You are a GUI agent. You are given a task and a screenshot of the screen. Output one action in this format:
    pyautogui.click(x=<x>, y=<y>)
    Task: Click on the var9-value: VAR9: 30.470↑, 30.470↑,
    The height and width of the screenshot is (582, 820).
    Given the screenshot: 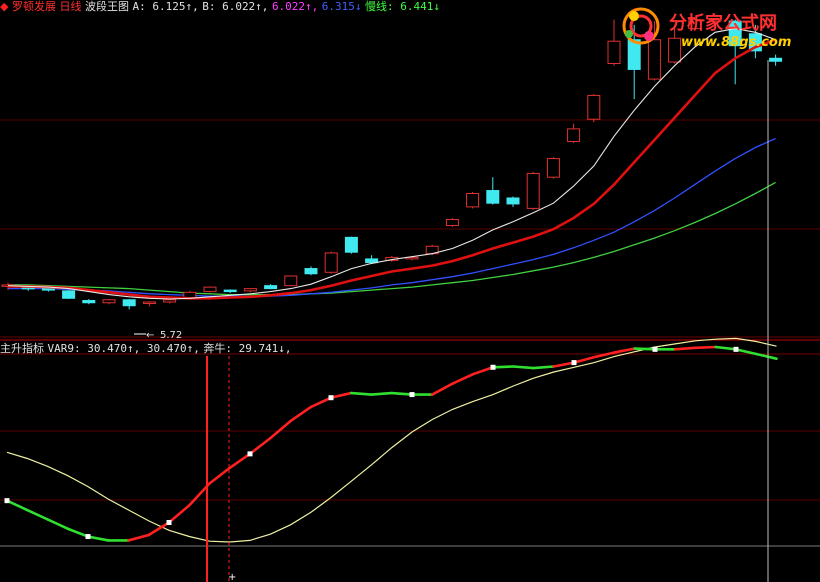 What is the action you would take?
    pyautogui.click(x=123, y=348)
    